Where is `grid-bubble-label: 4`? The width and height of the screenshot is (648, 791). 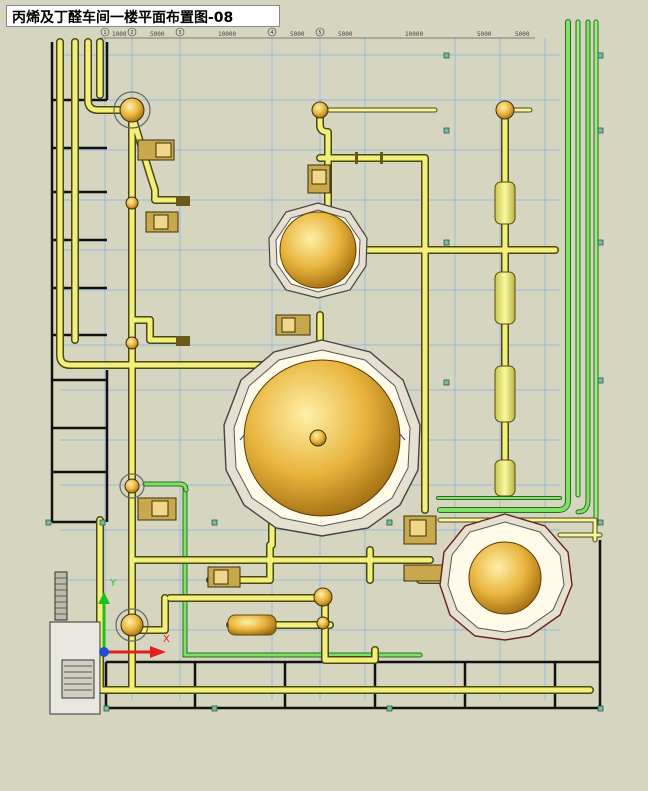 grid-bubble-label: 4 is located at coordinates (271, 33).